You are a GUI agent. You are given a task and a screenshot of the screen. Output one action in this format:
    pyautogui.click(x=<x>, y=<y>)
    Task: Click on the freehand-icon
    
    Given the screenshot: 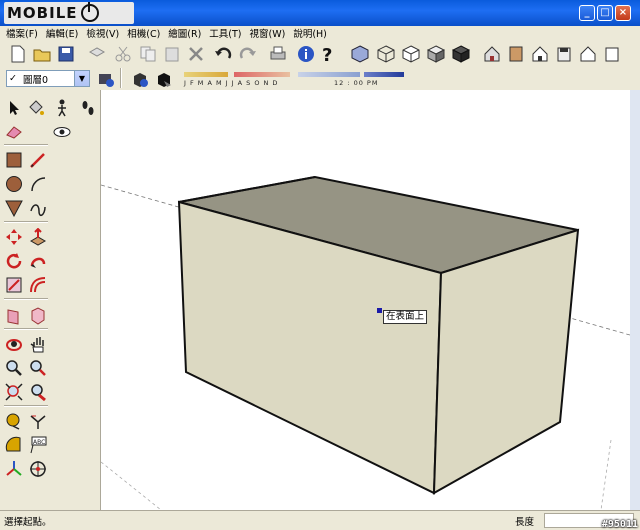 What is the action you would take?
    pyautogui.click(x=38, y=208)
    